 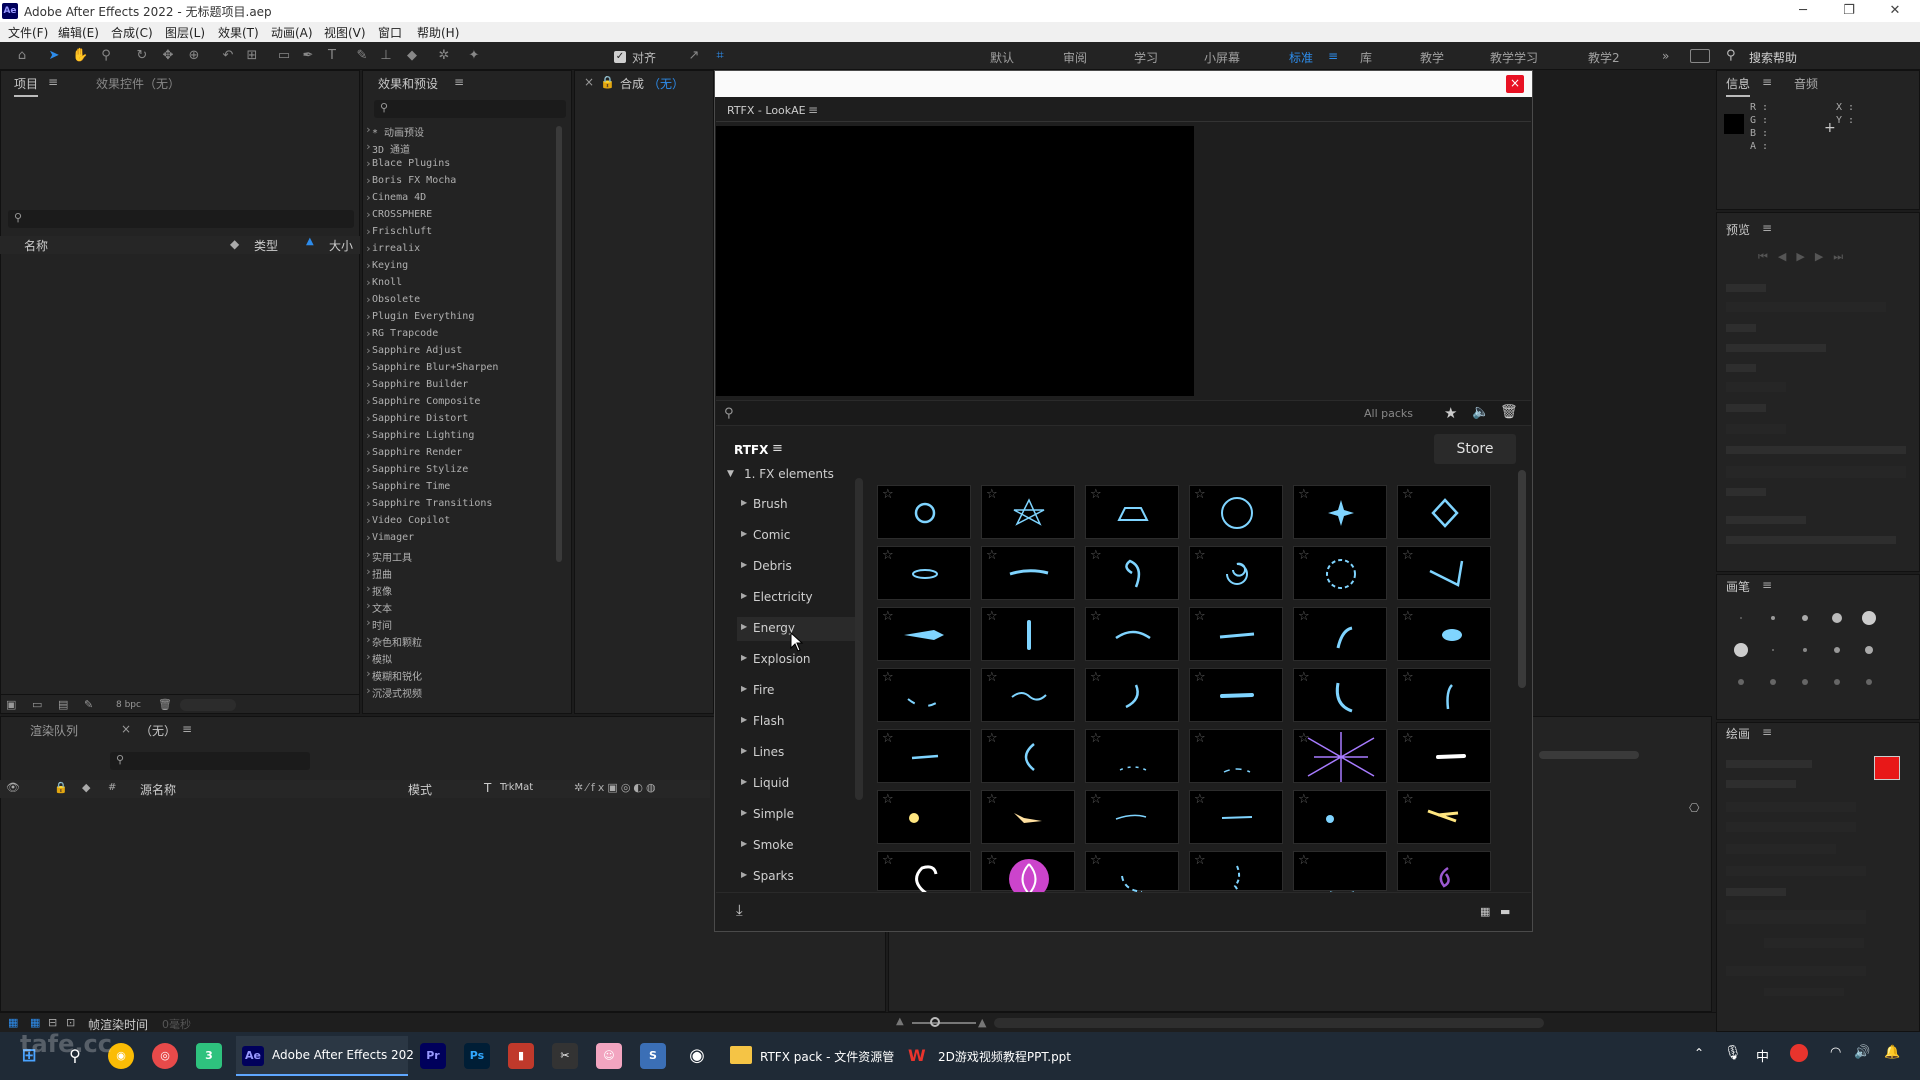 I want to click on switches-icons: ✲⁄fx▣◎◐◍, so click(x=616, y=787).